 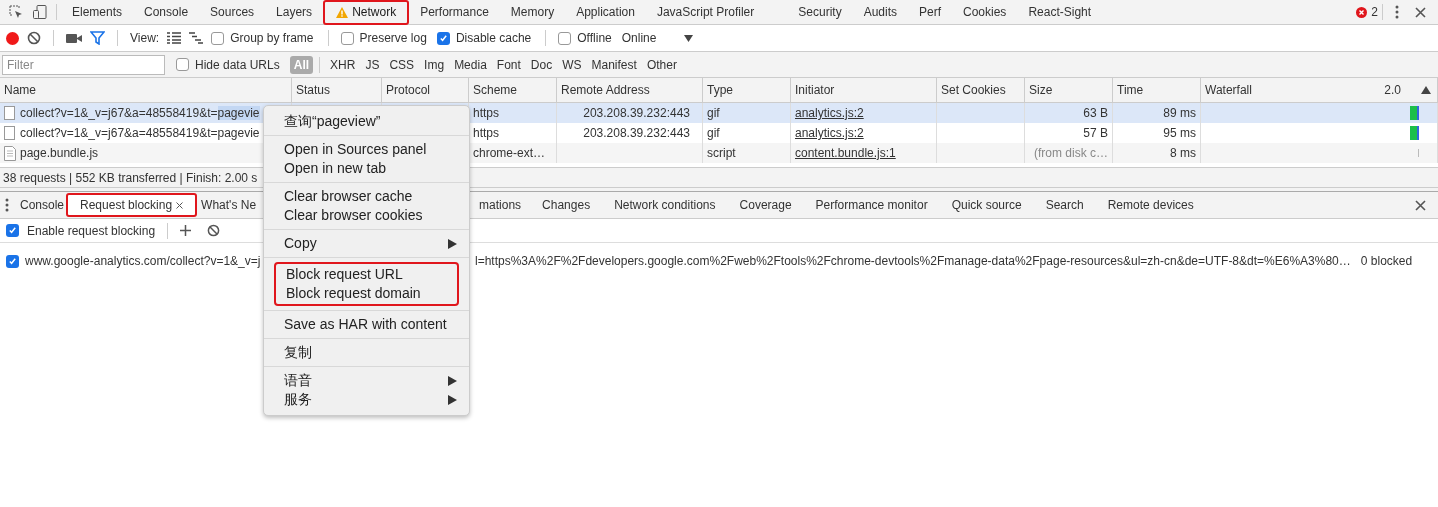 What do you see at coordinates (815, 90) in the screenshot?
I see `column-header: Initiator` at bounding box center [815, 90].